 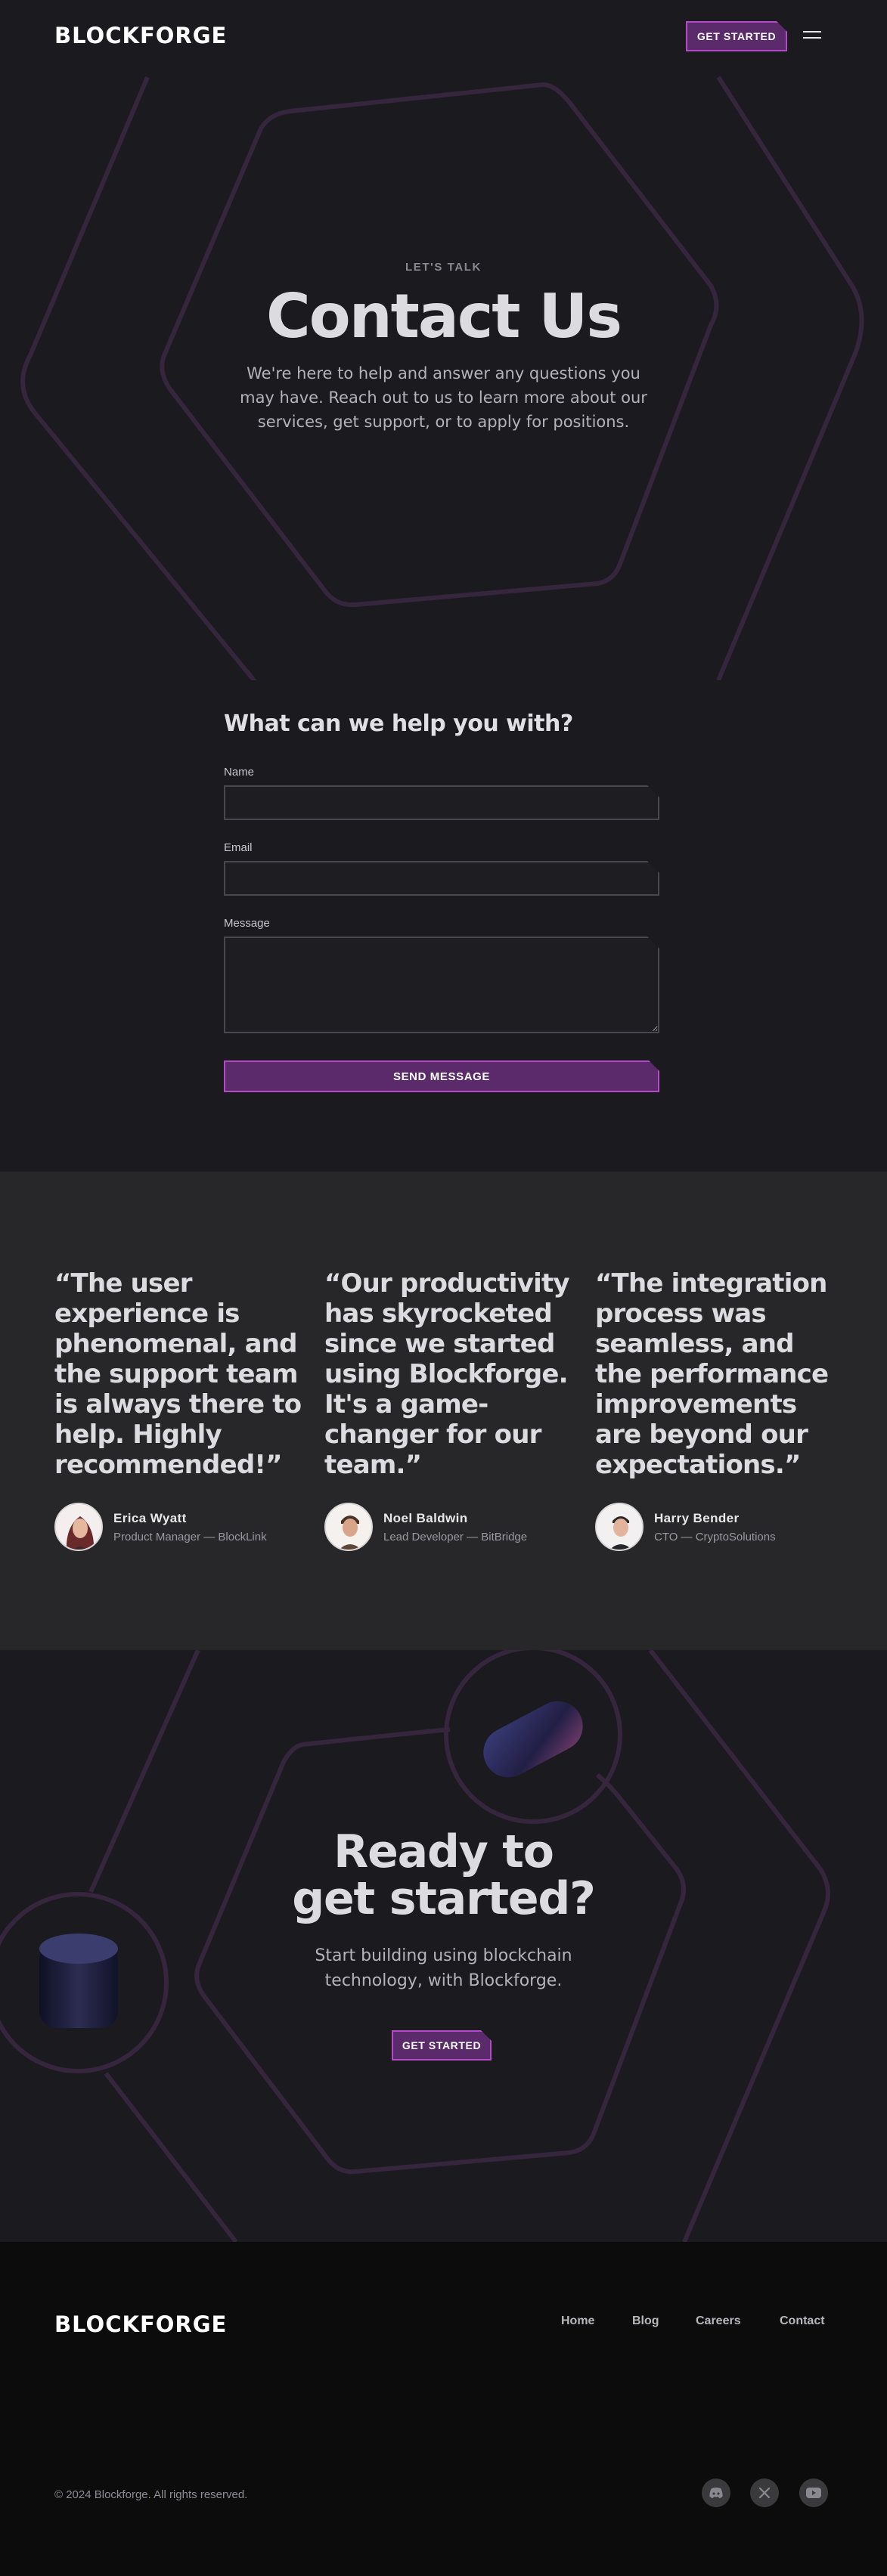 I want to click on cta-get-started-button: GET STARTED, so click(x=442, y=2045).